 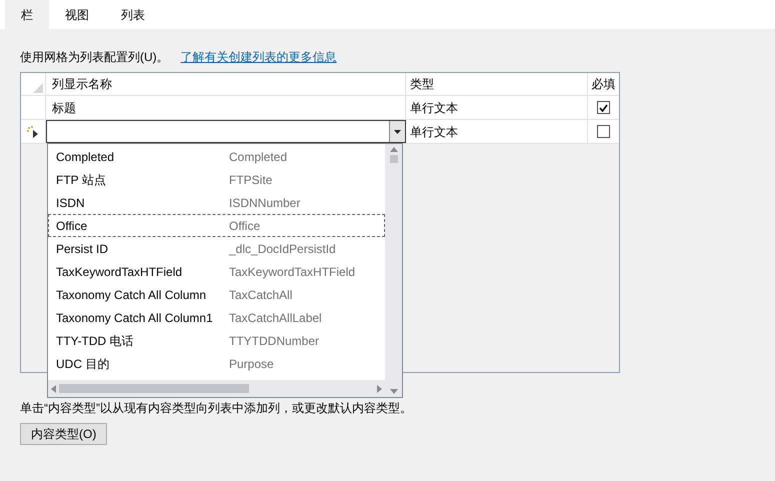 I want to click on dropdown-item: Office Office, so click(x=216, y=225).